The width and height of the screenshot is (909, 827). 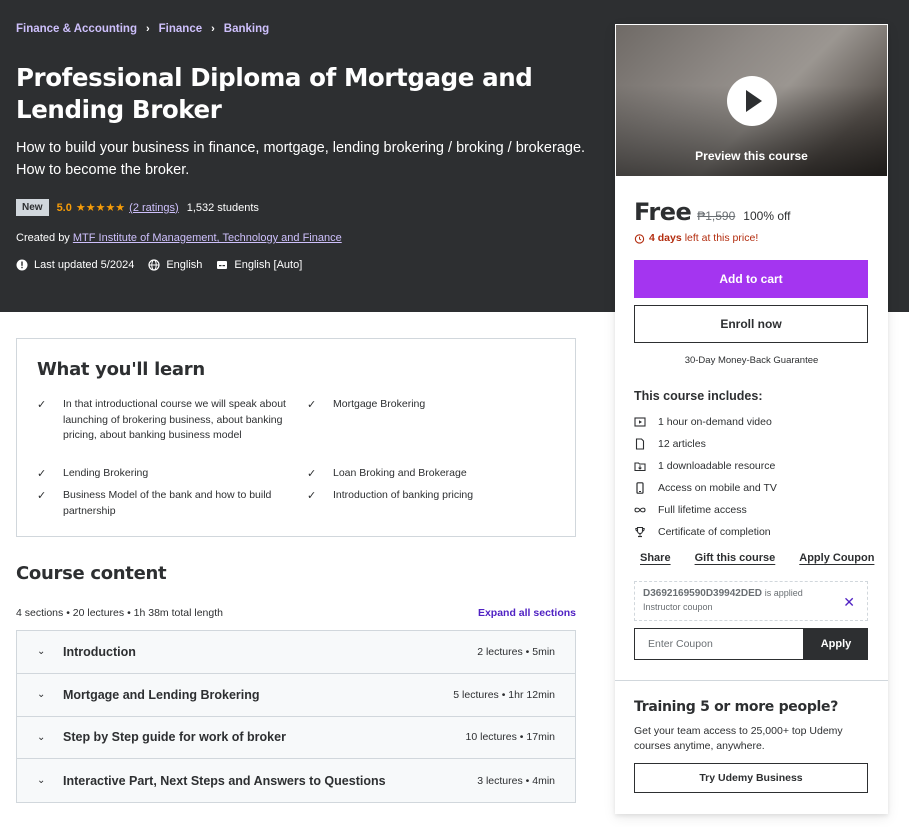 What do you see at coordinates (639, 238) in the screenshot?
I see `alarm-clock-icon` at bounding box center [639, 238].